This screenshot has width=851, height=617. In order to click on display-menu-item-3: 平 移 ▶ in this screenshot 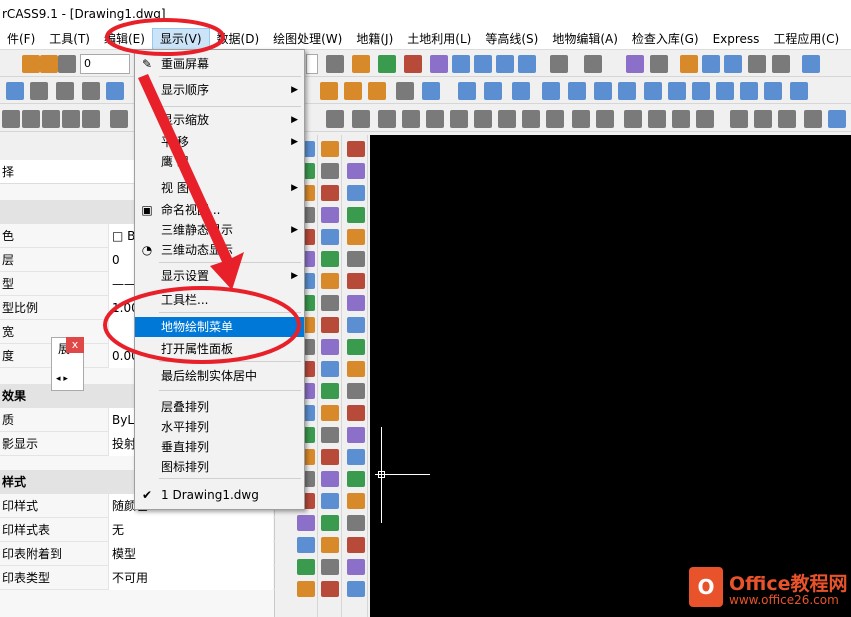, I will do `click(219, 142)`.